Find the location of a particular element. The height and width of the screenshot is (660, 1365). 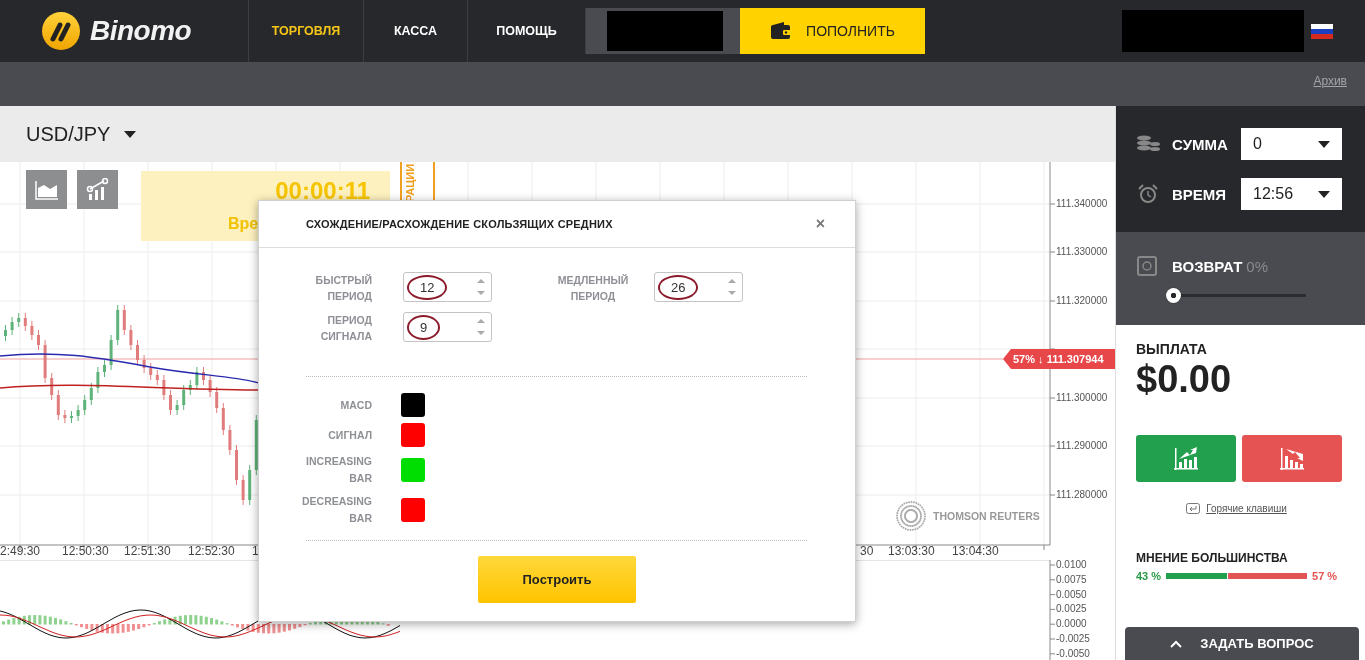

refund-label: ВОЗВРАТ is located at coordinates (1207, 266).